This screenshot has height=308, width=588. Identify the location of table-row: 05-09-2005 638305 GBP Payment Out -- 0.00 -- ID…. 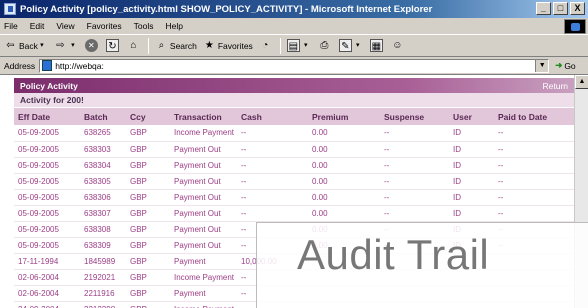
(294, 181).